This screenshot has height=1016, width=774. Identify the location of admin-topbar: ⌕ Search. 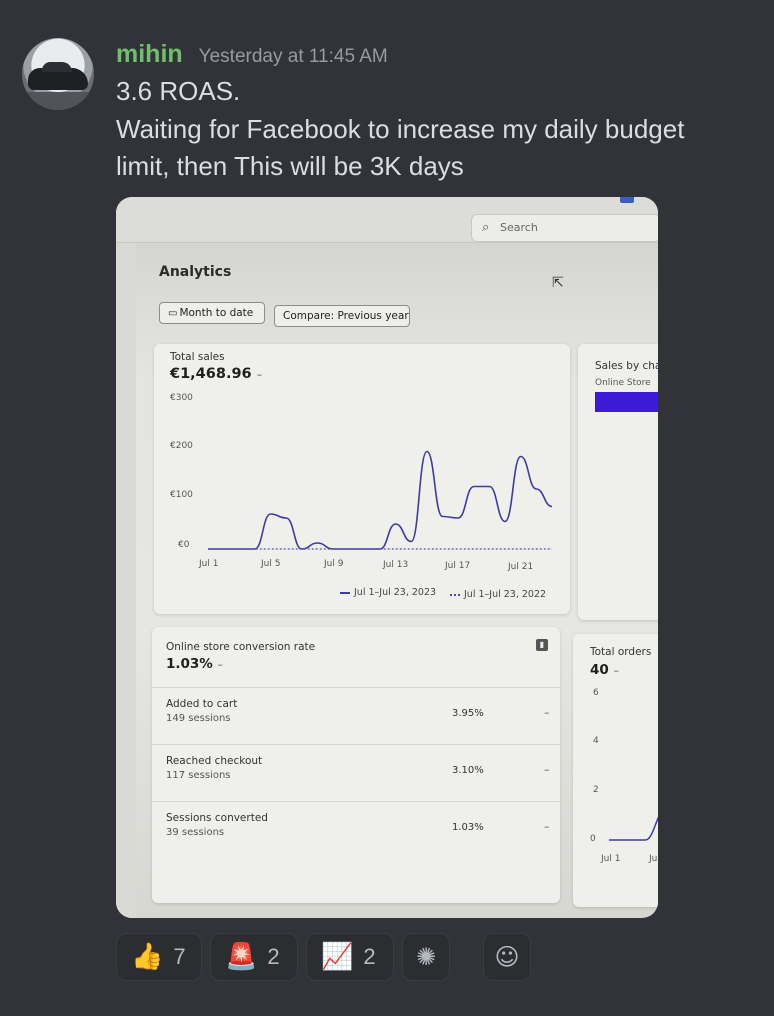
(387, 220).